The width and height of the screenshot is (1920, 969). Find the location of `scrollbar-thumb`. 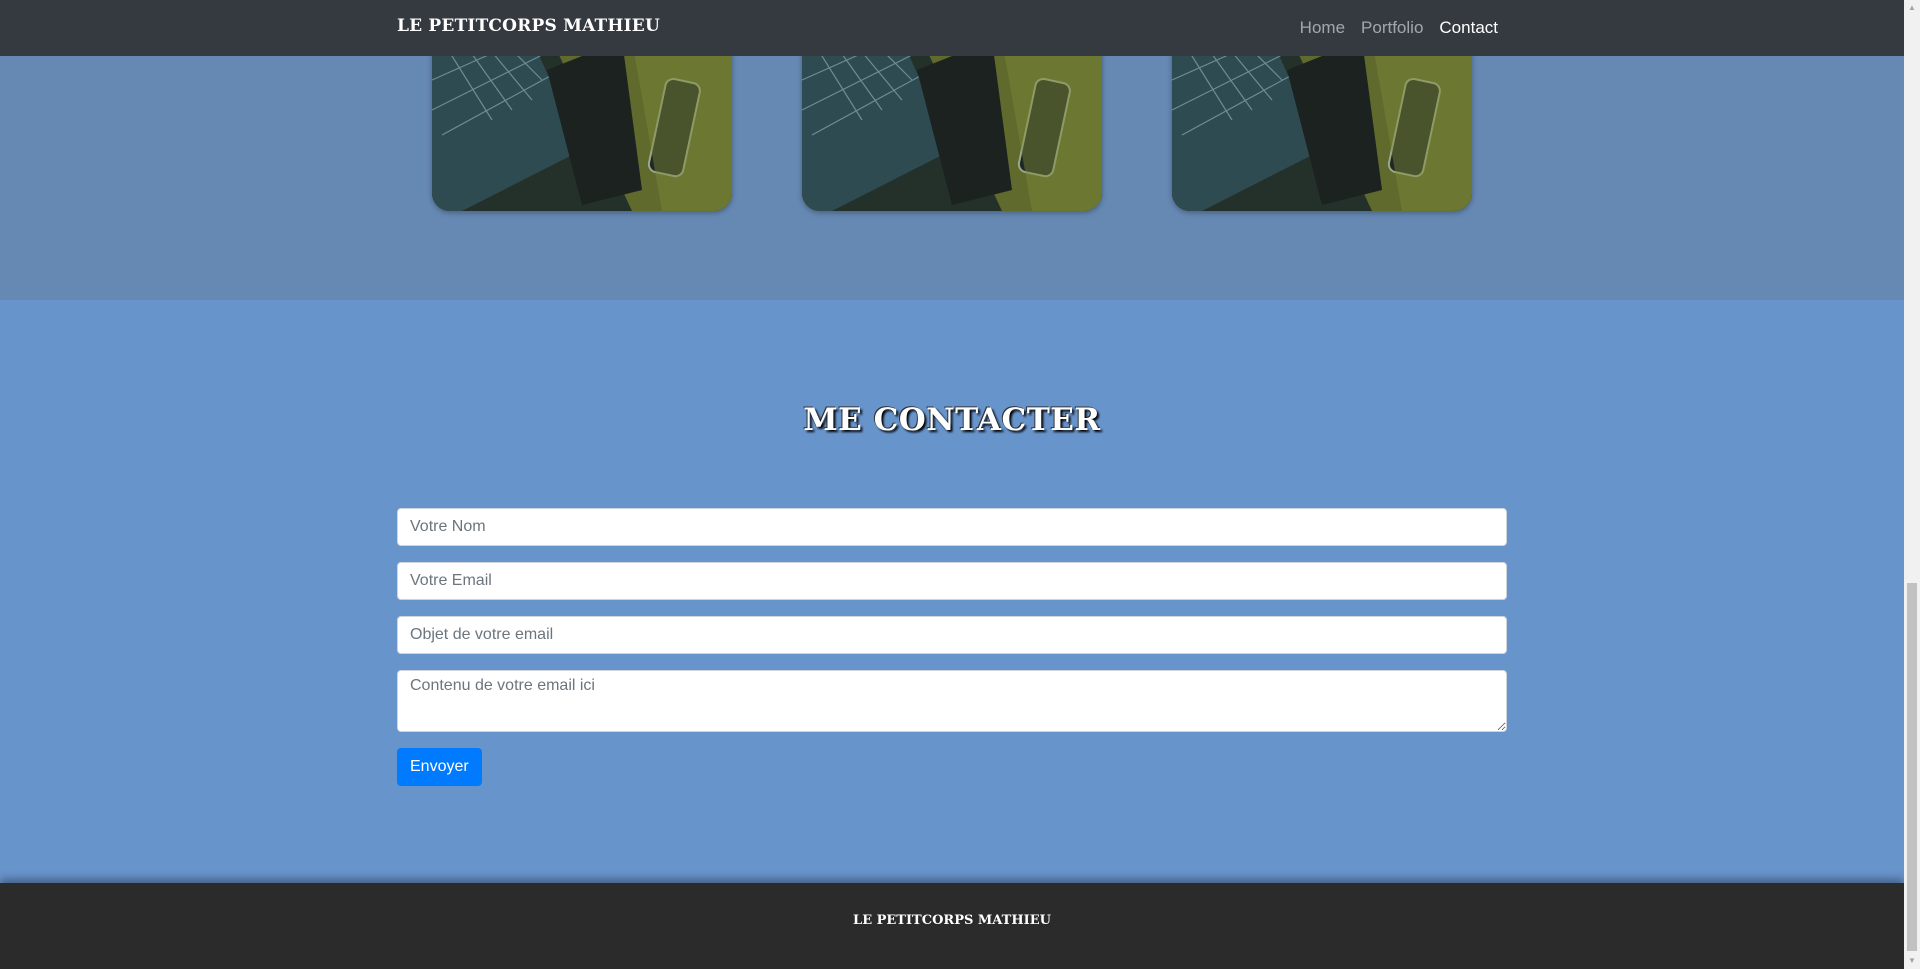

scrollbar-thumb is located at coordinates (1912, 767).